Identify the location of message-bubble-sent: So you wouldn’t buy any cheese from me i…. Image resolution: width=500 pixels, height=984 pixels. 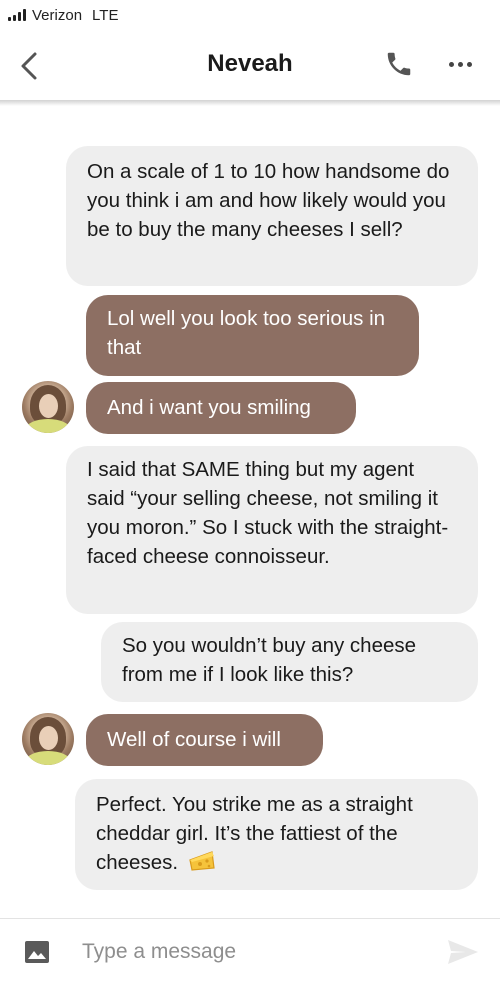
(289, 662).